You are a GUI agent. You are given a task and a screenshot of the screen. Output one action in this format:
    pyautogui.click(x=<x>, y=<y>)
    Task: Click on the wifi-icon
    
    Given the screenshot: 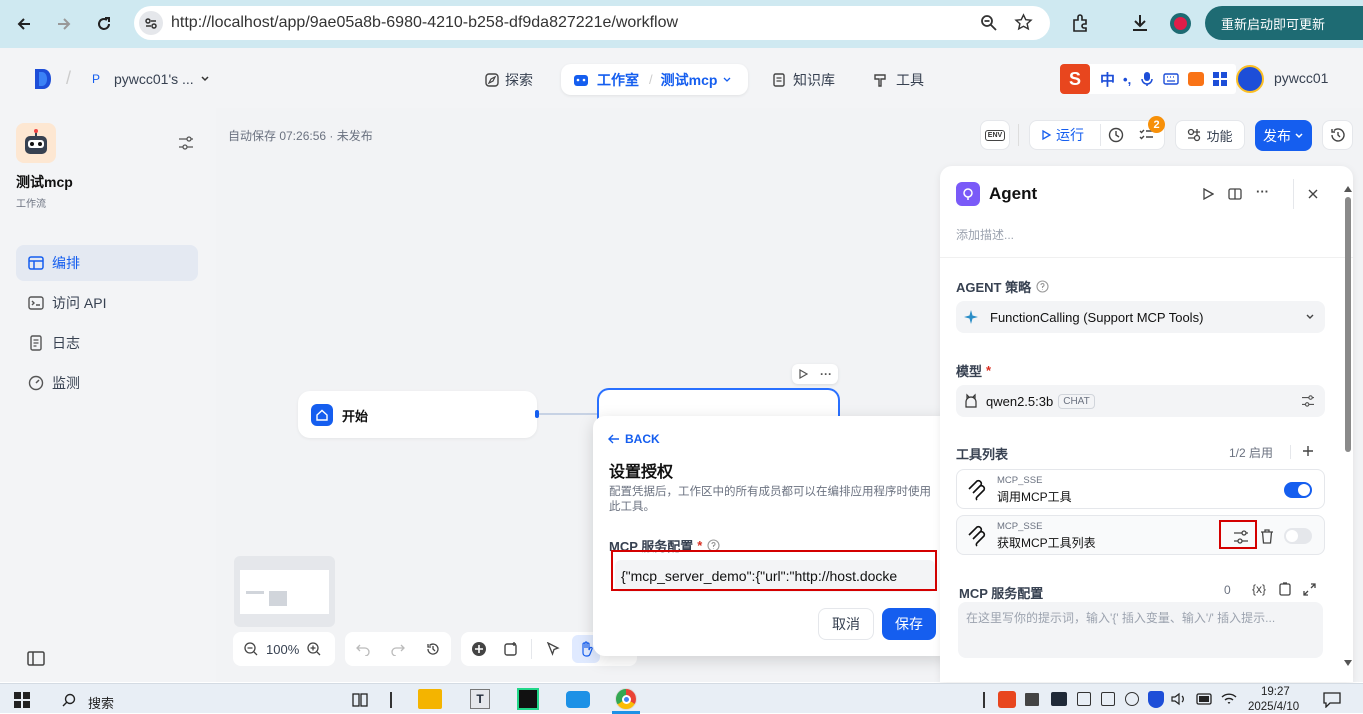 What is the action you would take?
    pyautogui.click(x=1229, y=699)
    